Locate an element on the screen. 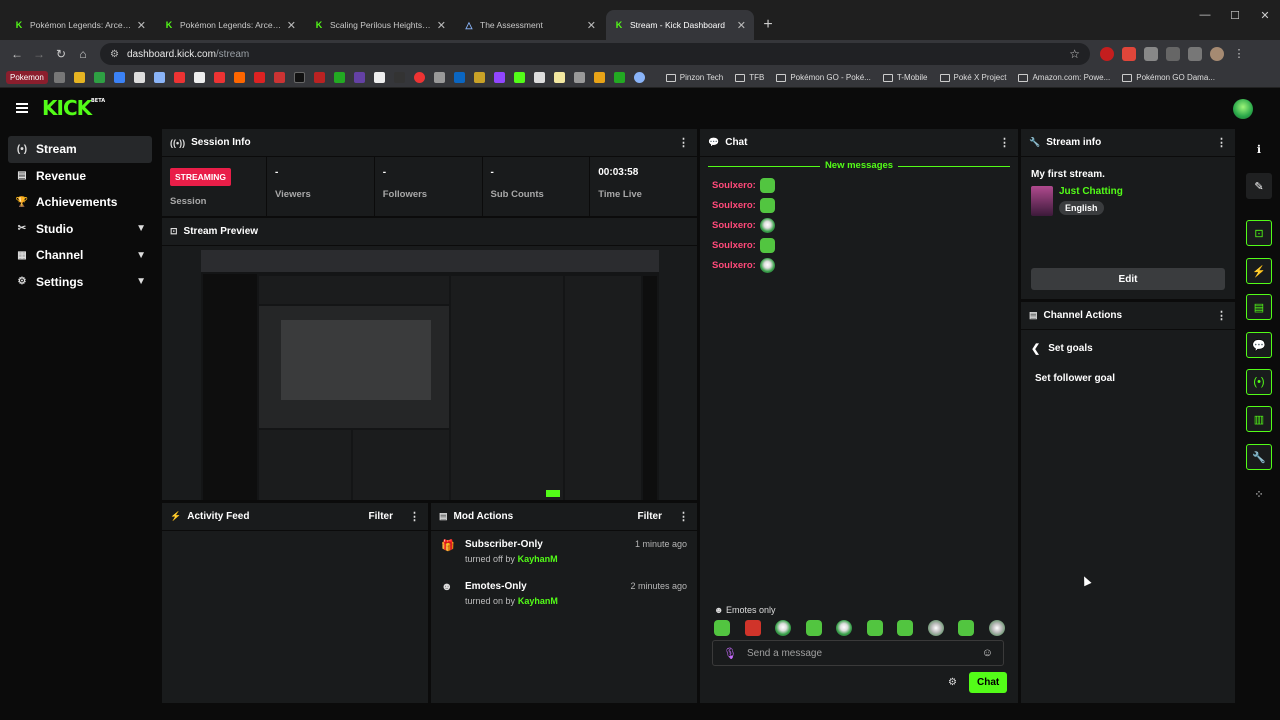 The height and width of the screenshot is (720, 1280). site-info-icon: ⚙ is located at coordinates (114, 54).